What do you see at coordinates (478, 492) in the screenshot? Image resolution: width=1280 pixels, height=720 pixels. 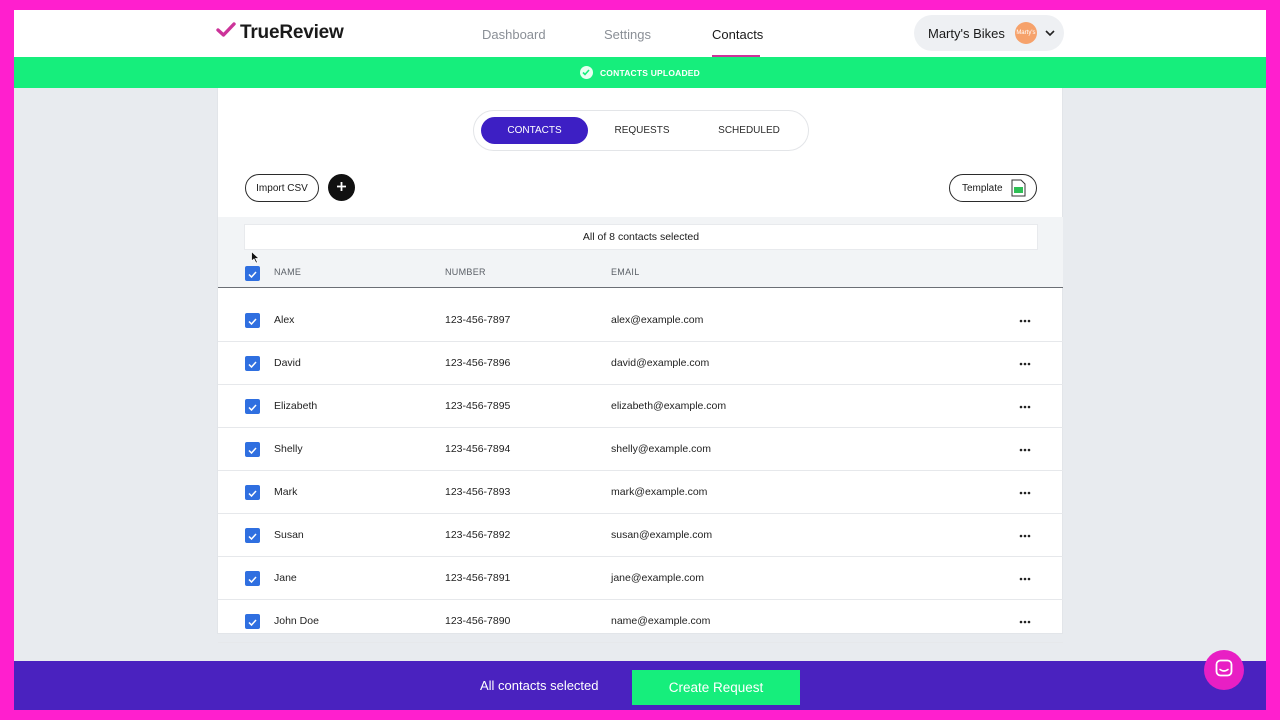 I see `contact-number: 123-456-7893` at bounding box center [478, 492].